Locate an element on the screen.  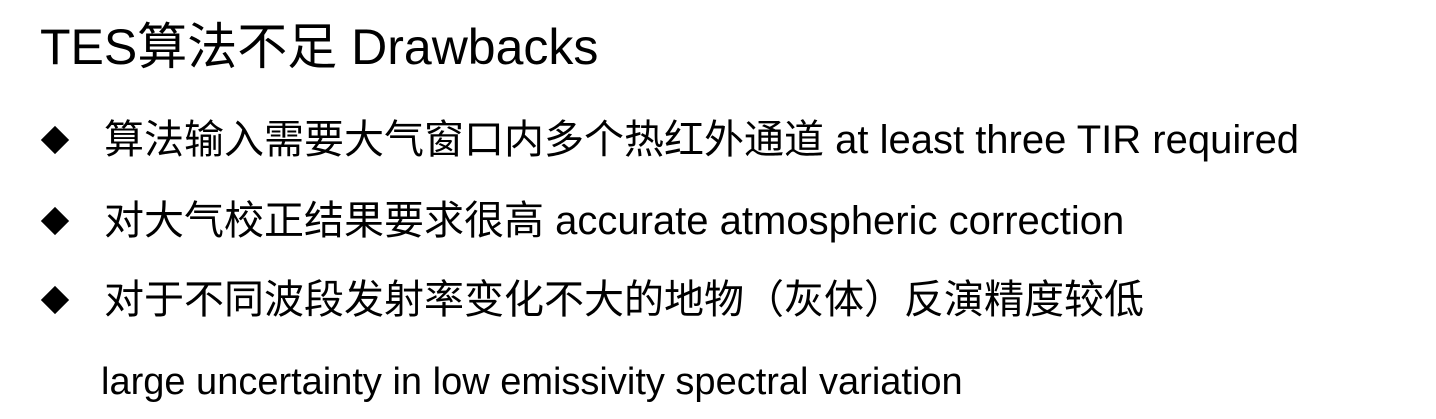
bullet-text: 对于不同波段发射率变化不大的地物（灰体）反演精度较低 is located at coordinates (624, 300).